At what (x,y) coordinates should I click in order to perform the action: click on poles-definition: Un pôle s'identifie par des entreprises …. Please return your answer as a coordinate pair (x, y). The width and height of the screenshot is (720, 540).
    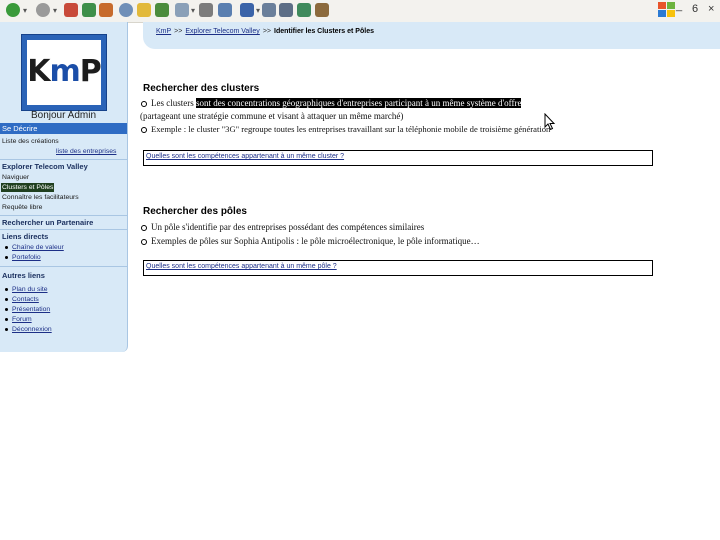
    Looking at the image, I should click on (288, 227).